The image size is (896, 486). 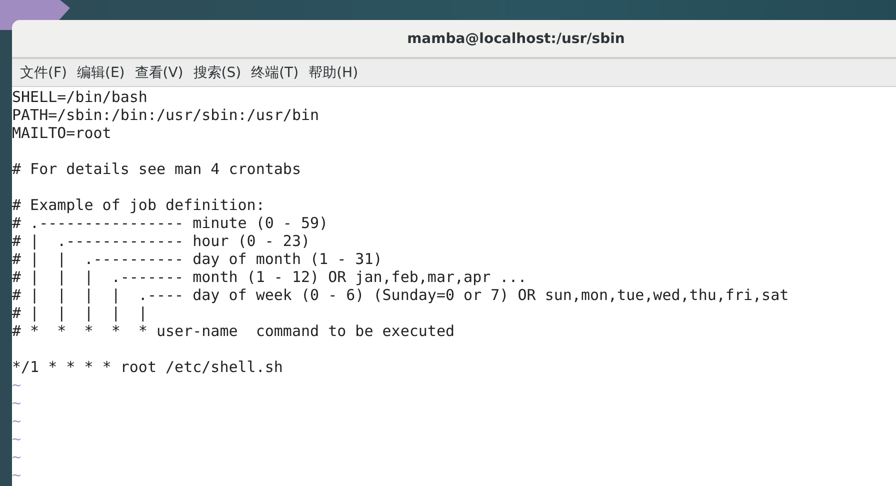 What do you see at coordinates (161, 241) in the screenshot?
I see `text-line: # | .------------- hour (0 - 23)` at bounding box center [161, 241].